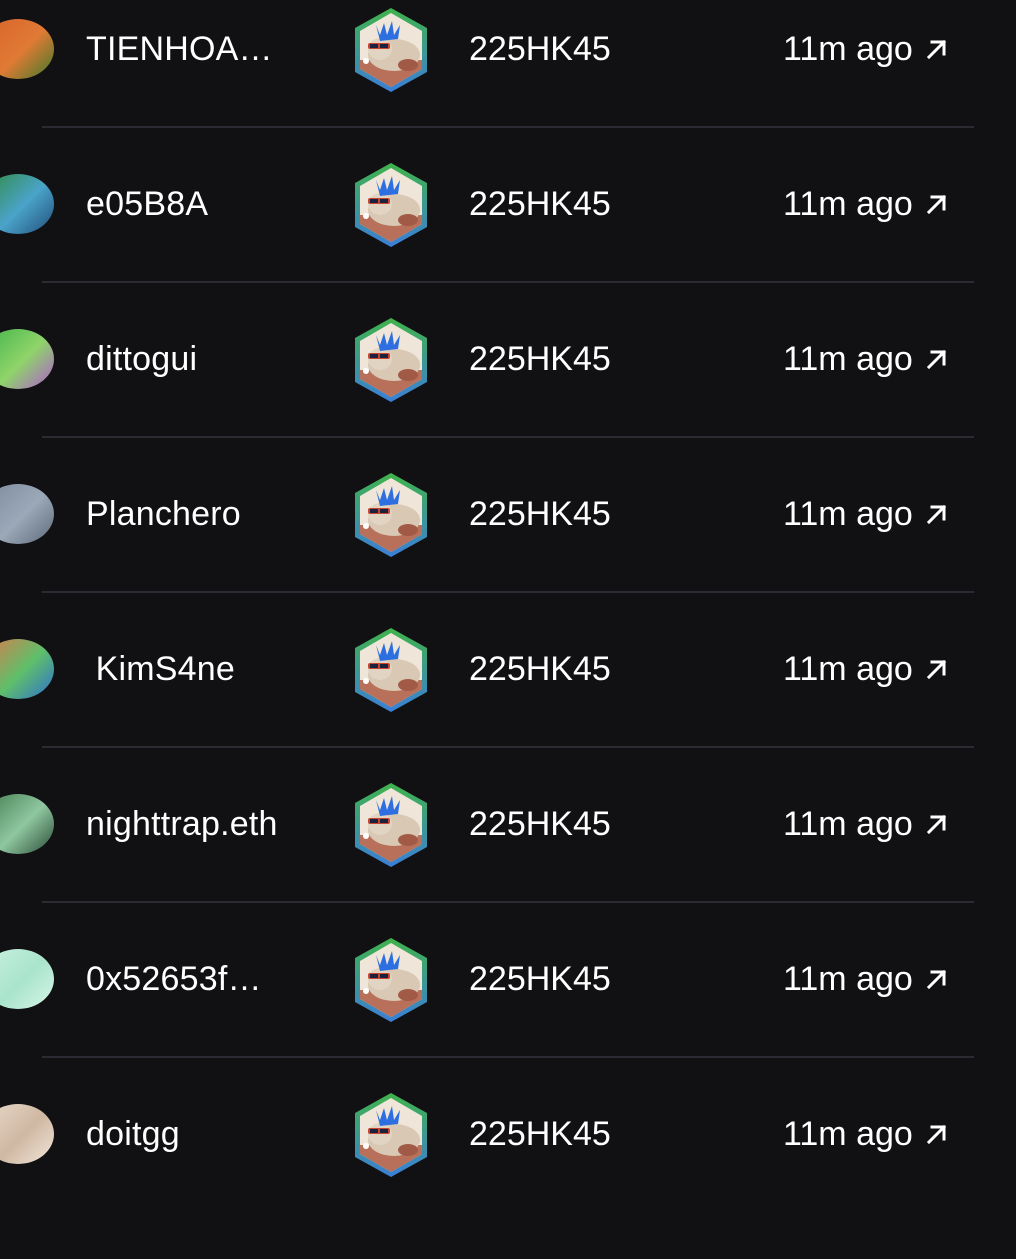 This screenshot has width=1016, height=1259. I want to click on activity-row: 0x52653f… 225HK45 11m ago, so click(508, 1021).